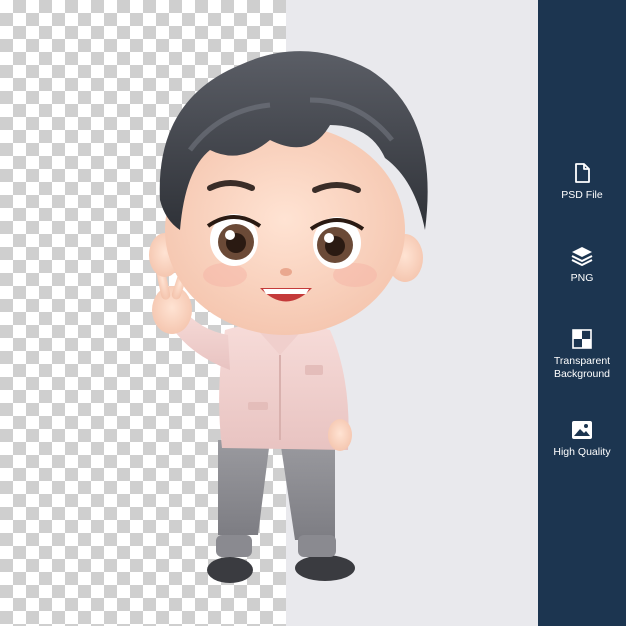 This screenshot has height=626, width=626. What do you see at coordinates (582, 256) in the screenshot?
I see `layers-icon` at bounding box center [582, 256].